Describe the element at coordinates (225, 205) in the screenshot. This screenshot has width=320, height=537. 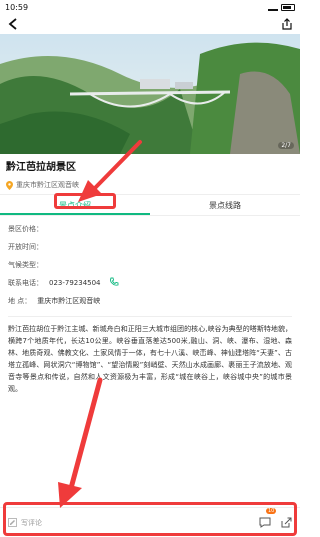
I see `tab-attraction-route: 景点线路` at that location.